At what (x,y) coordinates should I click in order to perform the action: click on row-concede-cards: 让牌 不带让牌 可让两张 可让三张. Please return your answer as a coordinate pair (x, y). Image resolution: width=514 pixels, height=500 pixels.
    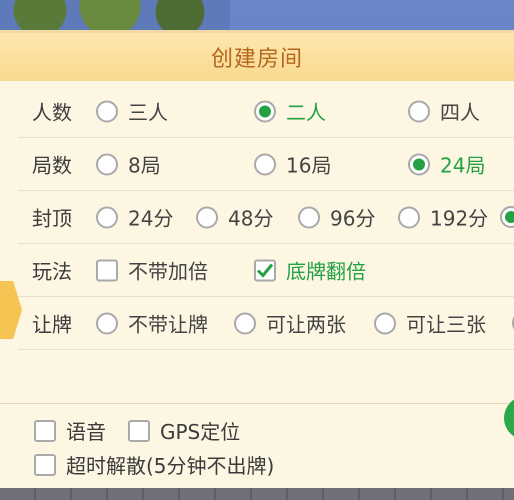
    Looking at the image, I should click on (266, 323).